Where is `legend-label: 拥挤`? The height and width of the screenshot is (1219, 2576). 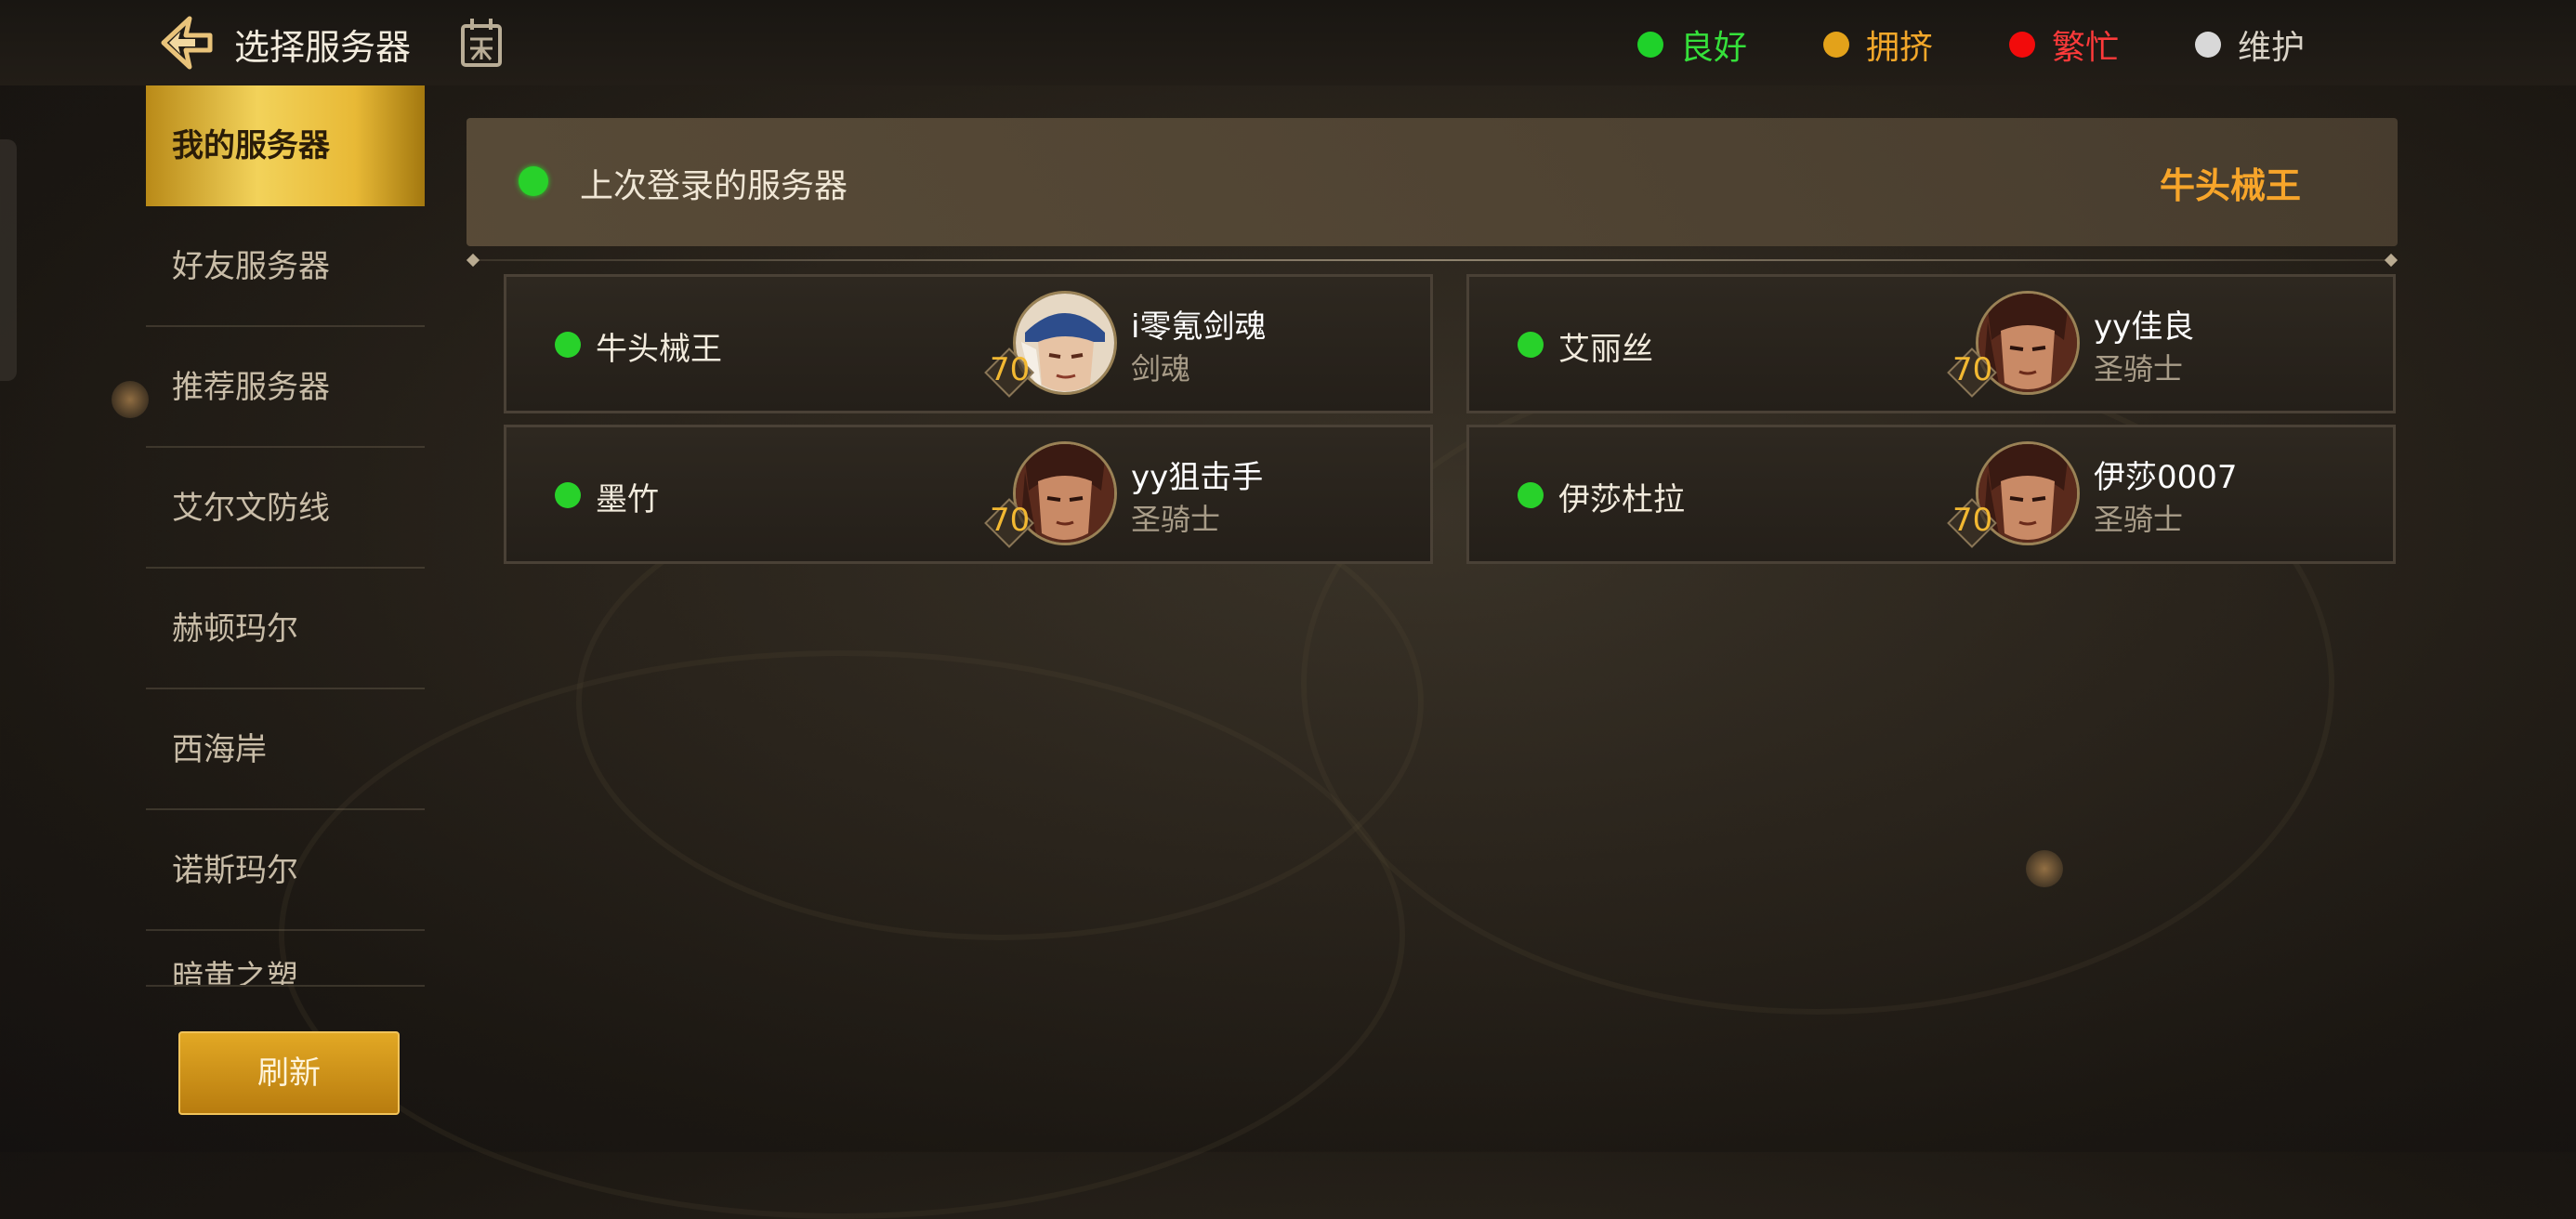 legend-label: 拥挤 is located at coordinates (1900, 48).